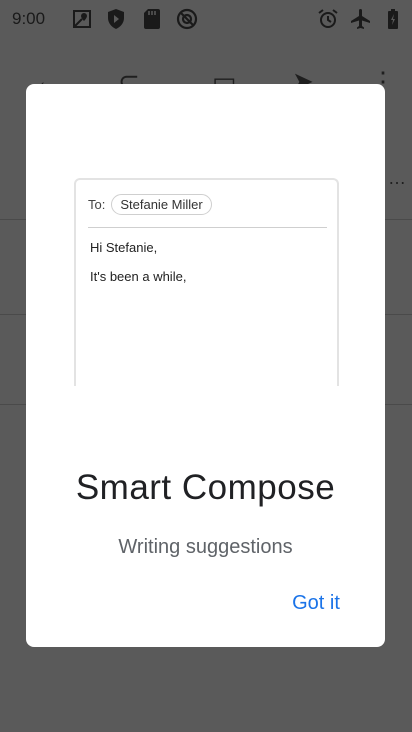 The height and width of the screenshot is (732, 412). What do you see at coordinates (187, 19) in the screenshot?
I see `vpn-icon` at bounding box center [187, 19].